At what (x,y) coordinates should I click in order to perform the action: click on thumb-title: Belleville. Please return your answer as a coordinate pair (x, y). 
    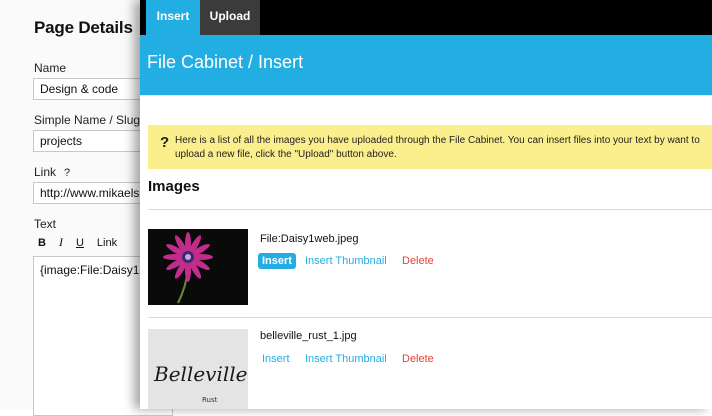
    Looking at the image, I should click on (200, 374).